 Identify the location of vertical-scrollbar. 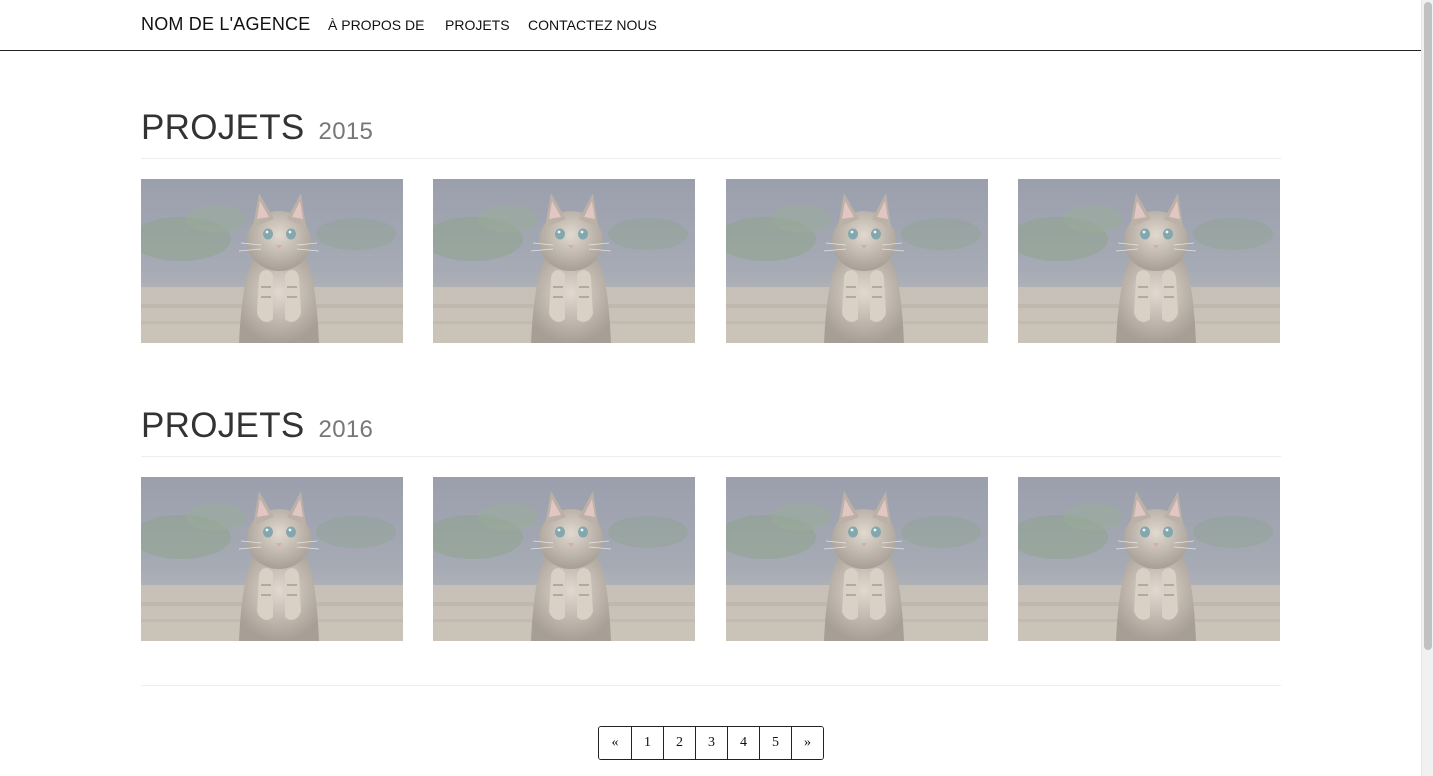
(1427, 388).